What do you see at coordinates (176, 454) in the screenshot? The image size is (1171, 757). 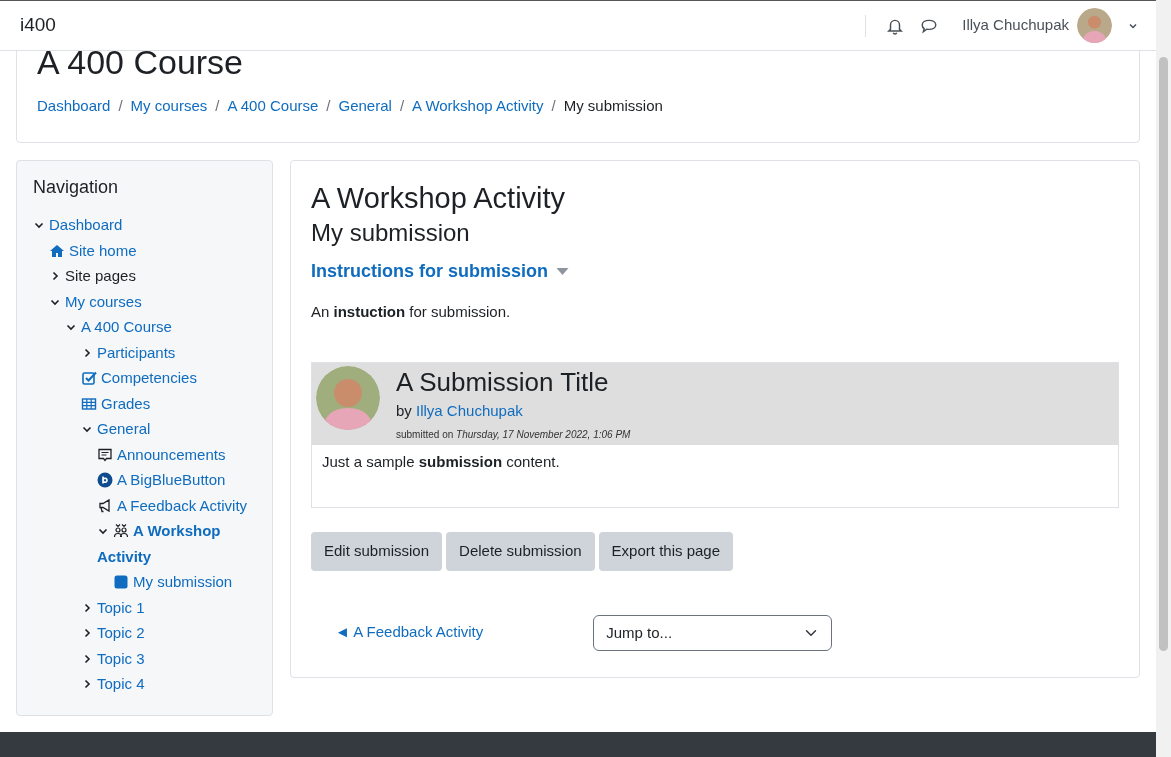 I see `nav-item: Announcements` at bounding box center [176, 454].